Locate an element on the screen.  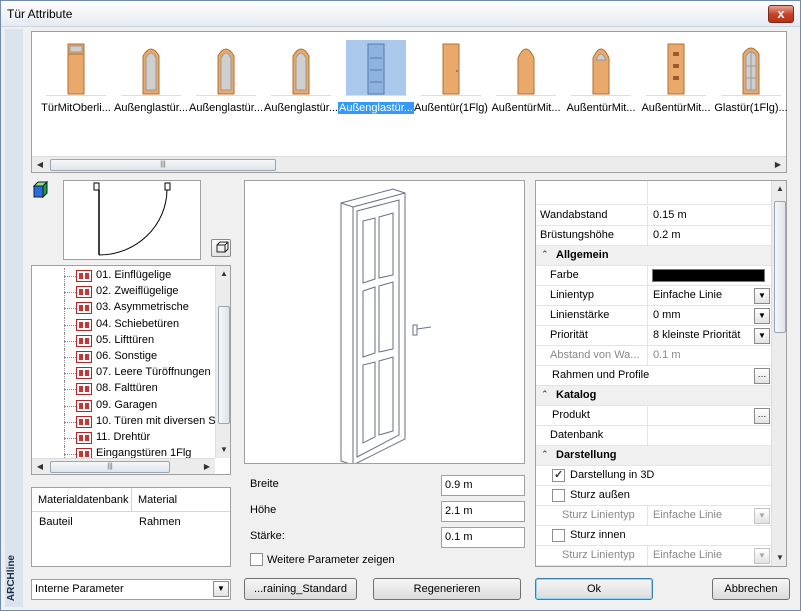
tree-item: 07. Leere Türöffnungen is located at coordinates (123, 373).